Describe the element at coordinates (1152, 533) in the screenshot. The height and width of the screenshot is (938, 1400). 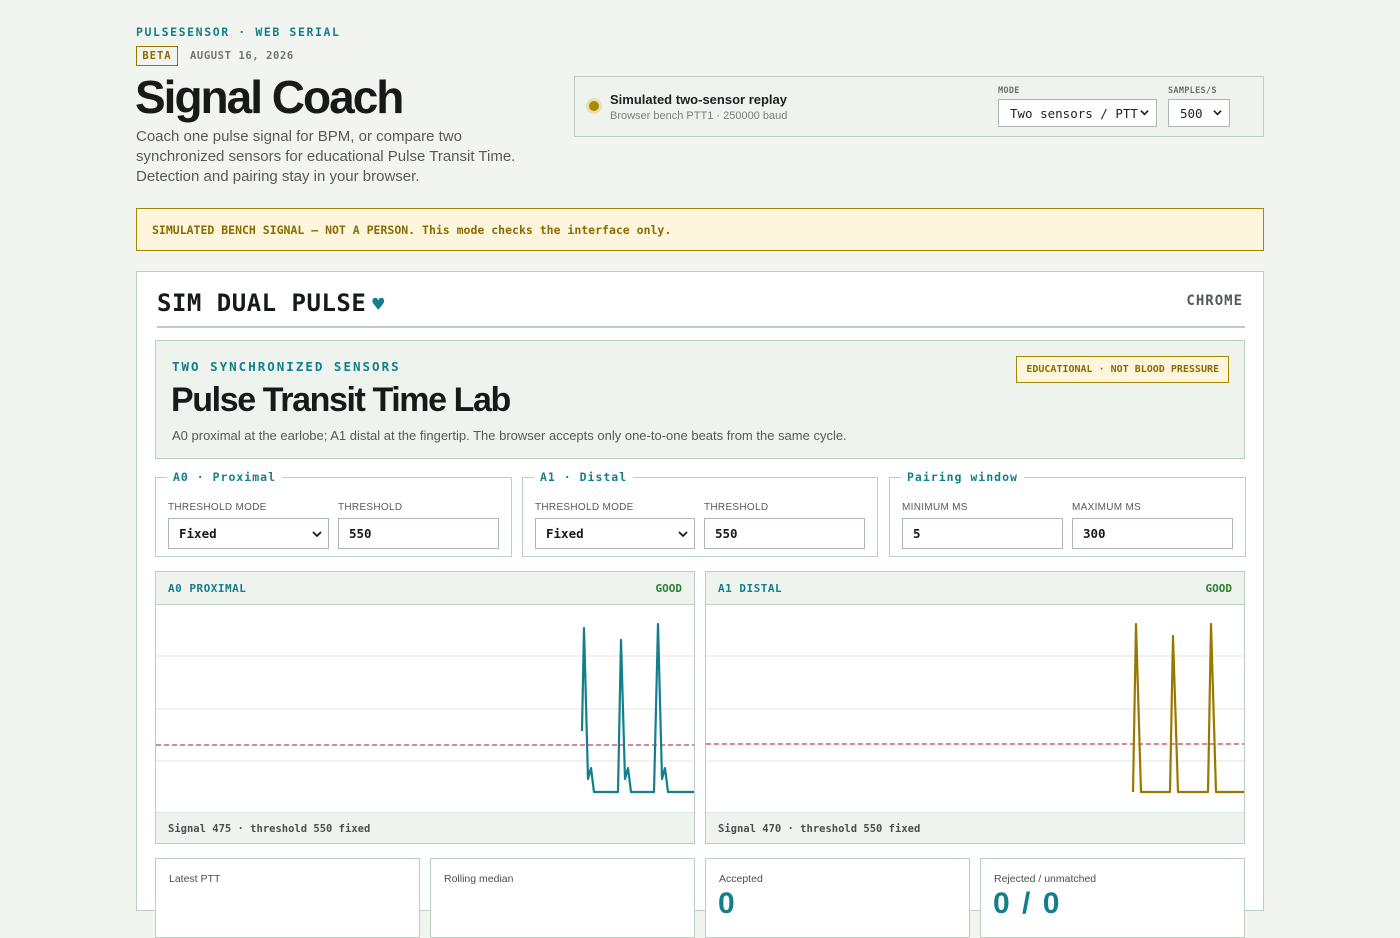
I see `maximum-ms-input: 300` at that location.